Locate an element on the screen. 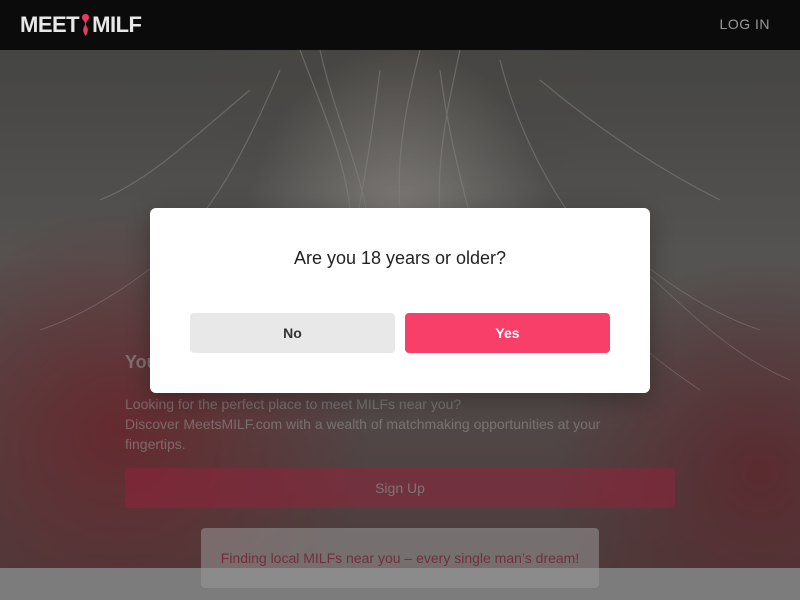 This screenshot has width=800, height=600. no-button: No is located at coordinates (292, 333).